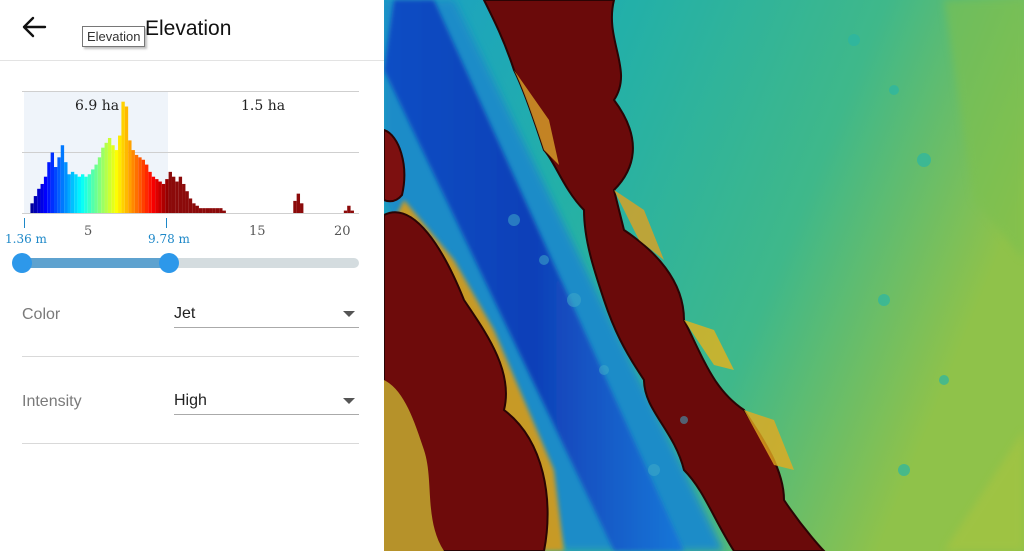 The image size is (1024, 551). Describe the element at coordinates (41, 314) in the screenshot. I see `color-label: Color` at that location.